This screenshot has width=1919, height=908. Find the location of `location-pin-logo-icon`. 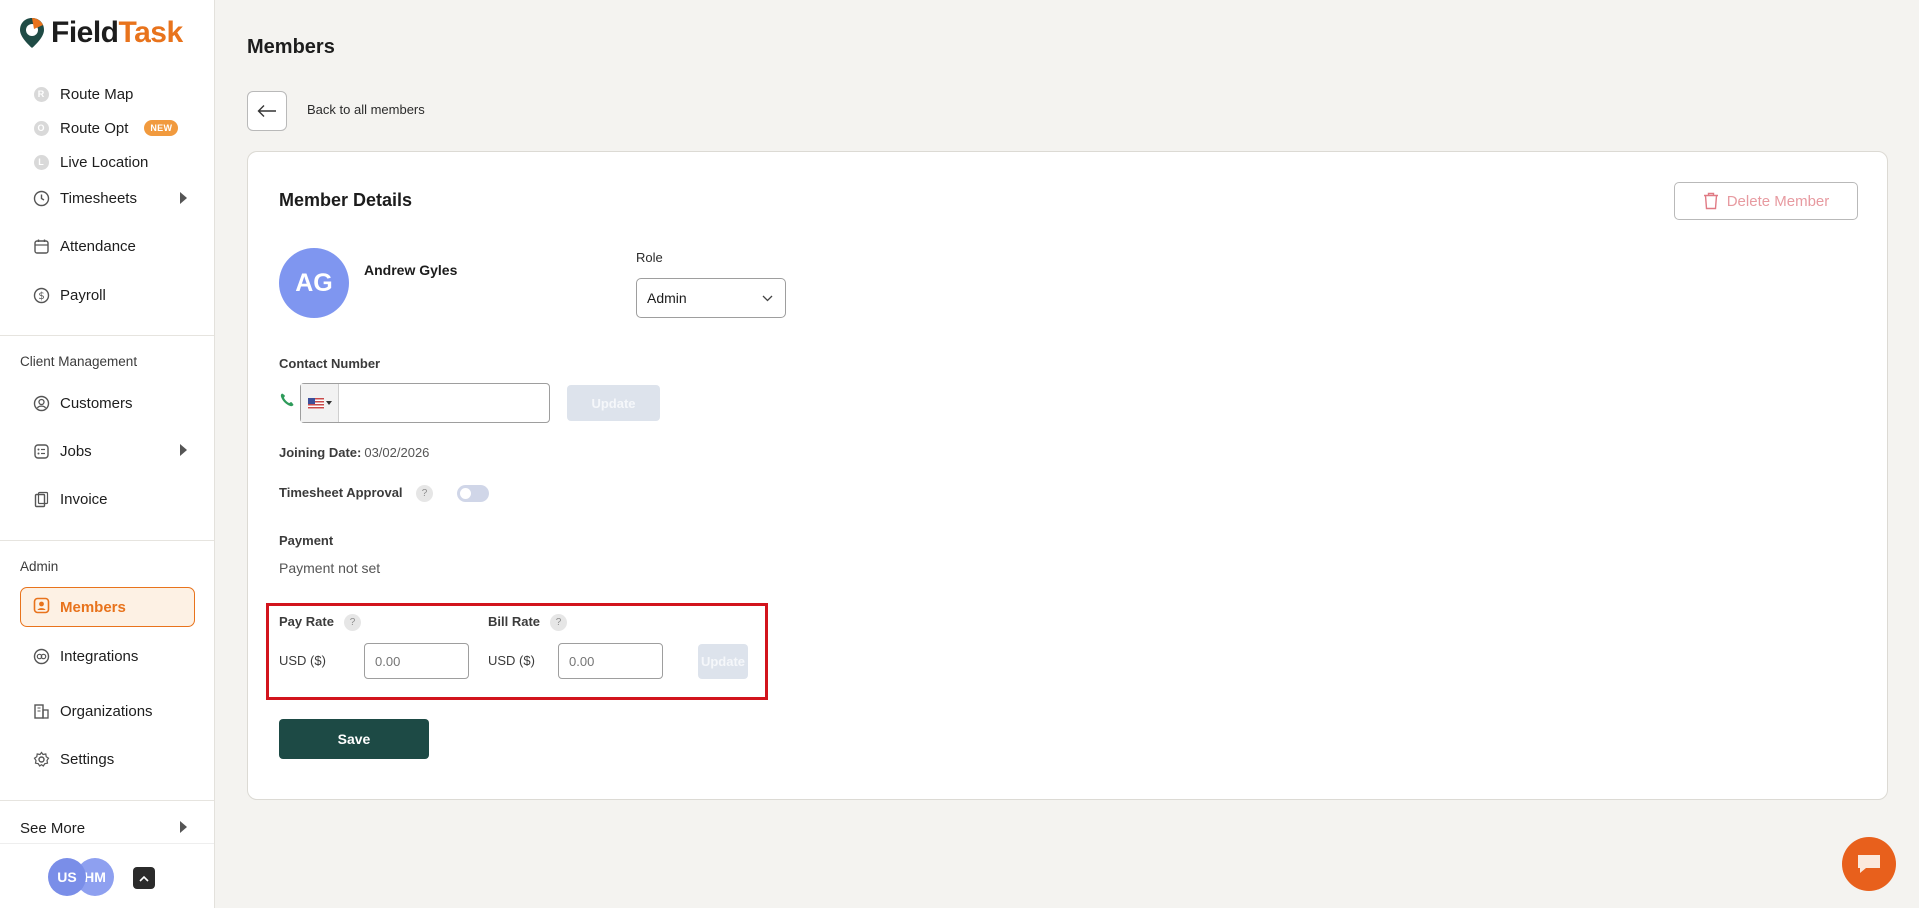

location-pin-logo-icon is located at coordinates (32, 33).